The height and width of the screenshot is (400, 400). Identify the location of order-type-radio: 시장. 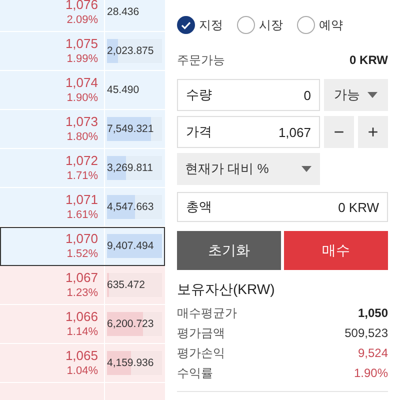
(260, 25).